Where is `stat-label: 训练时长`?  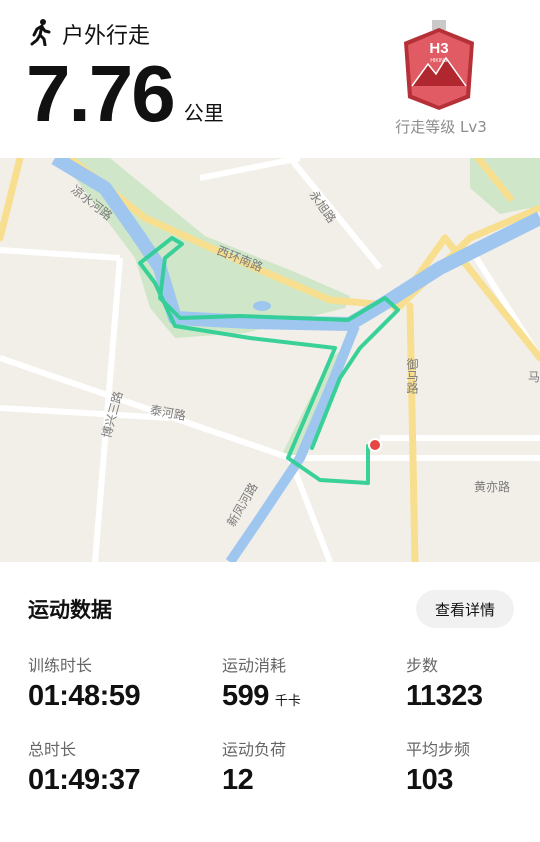
stat-label: 训练时长 is located at coordinates (60, 665).